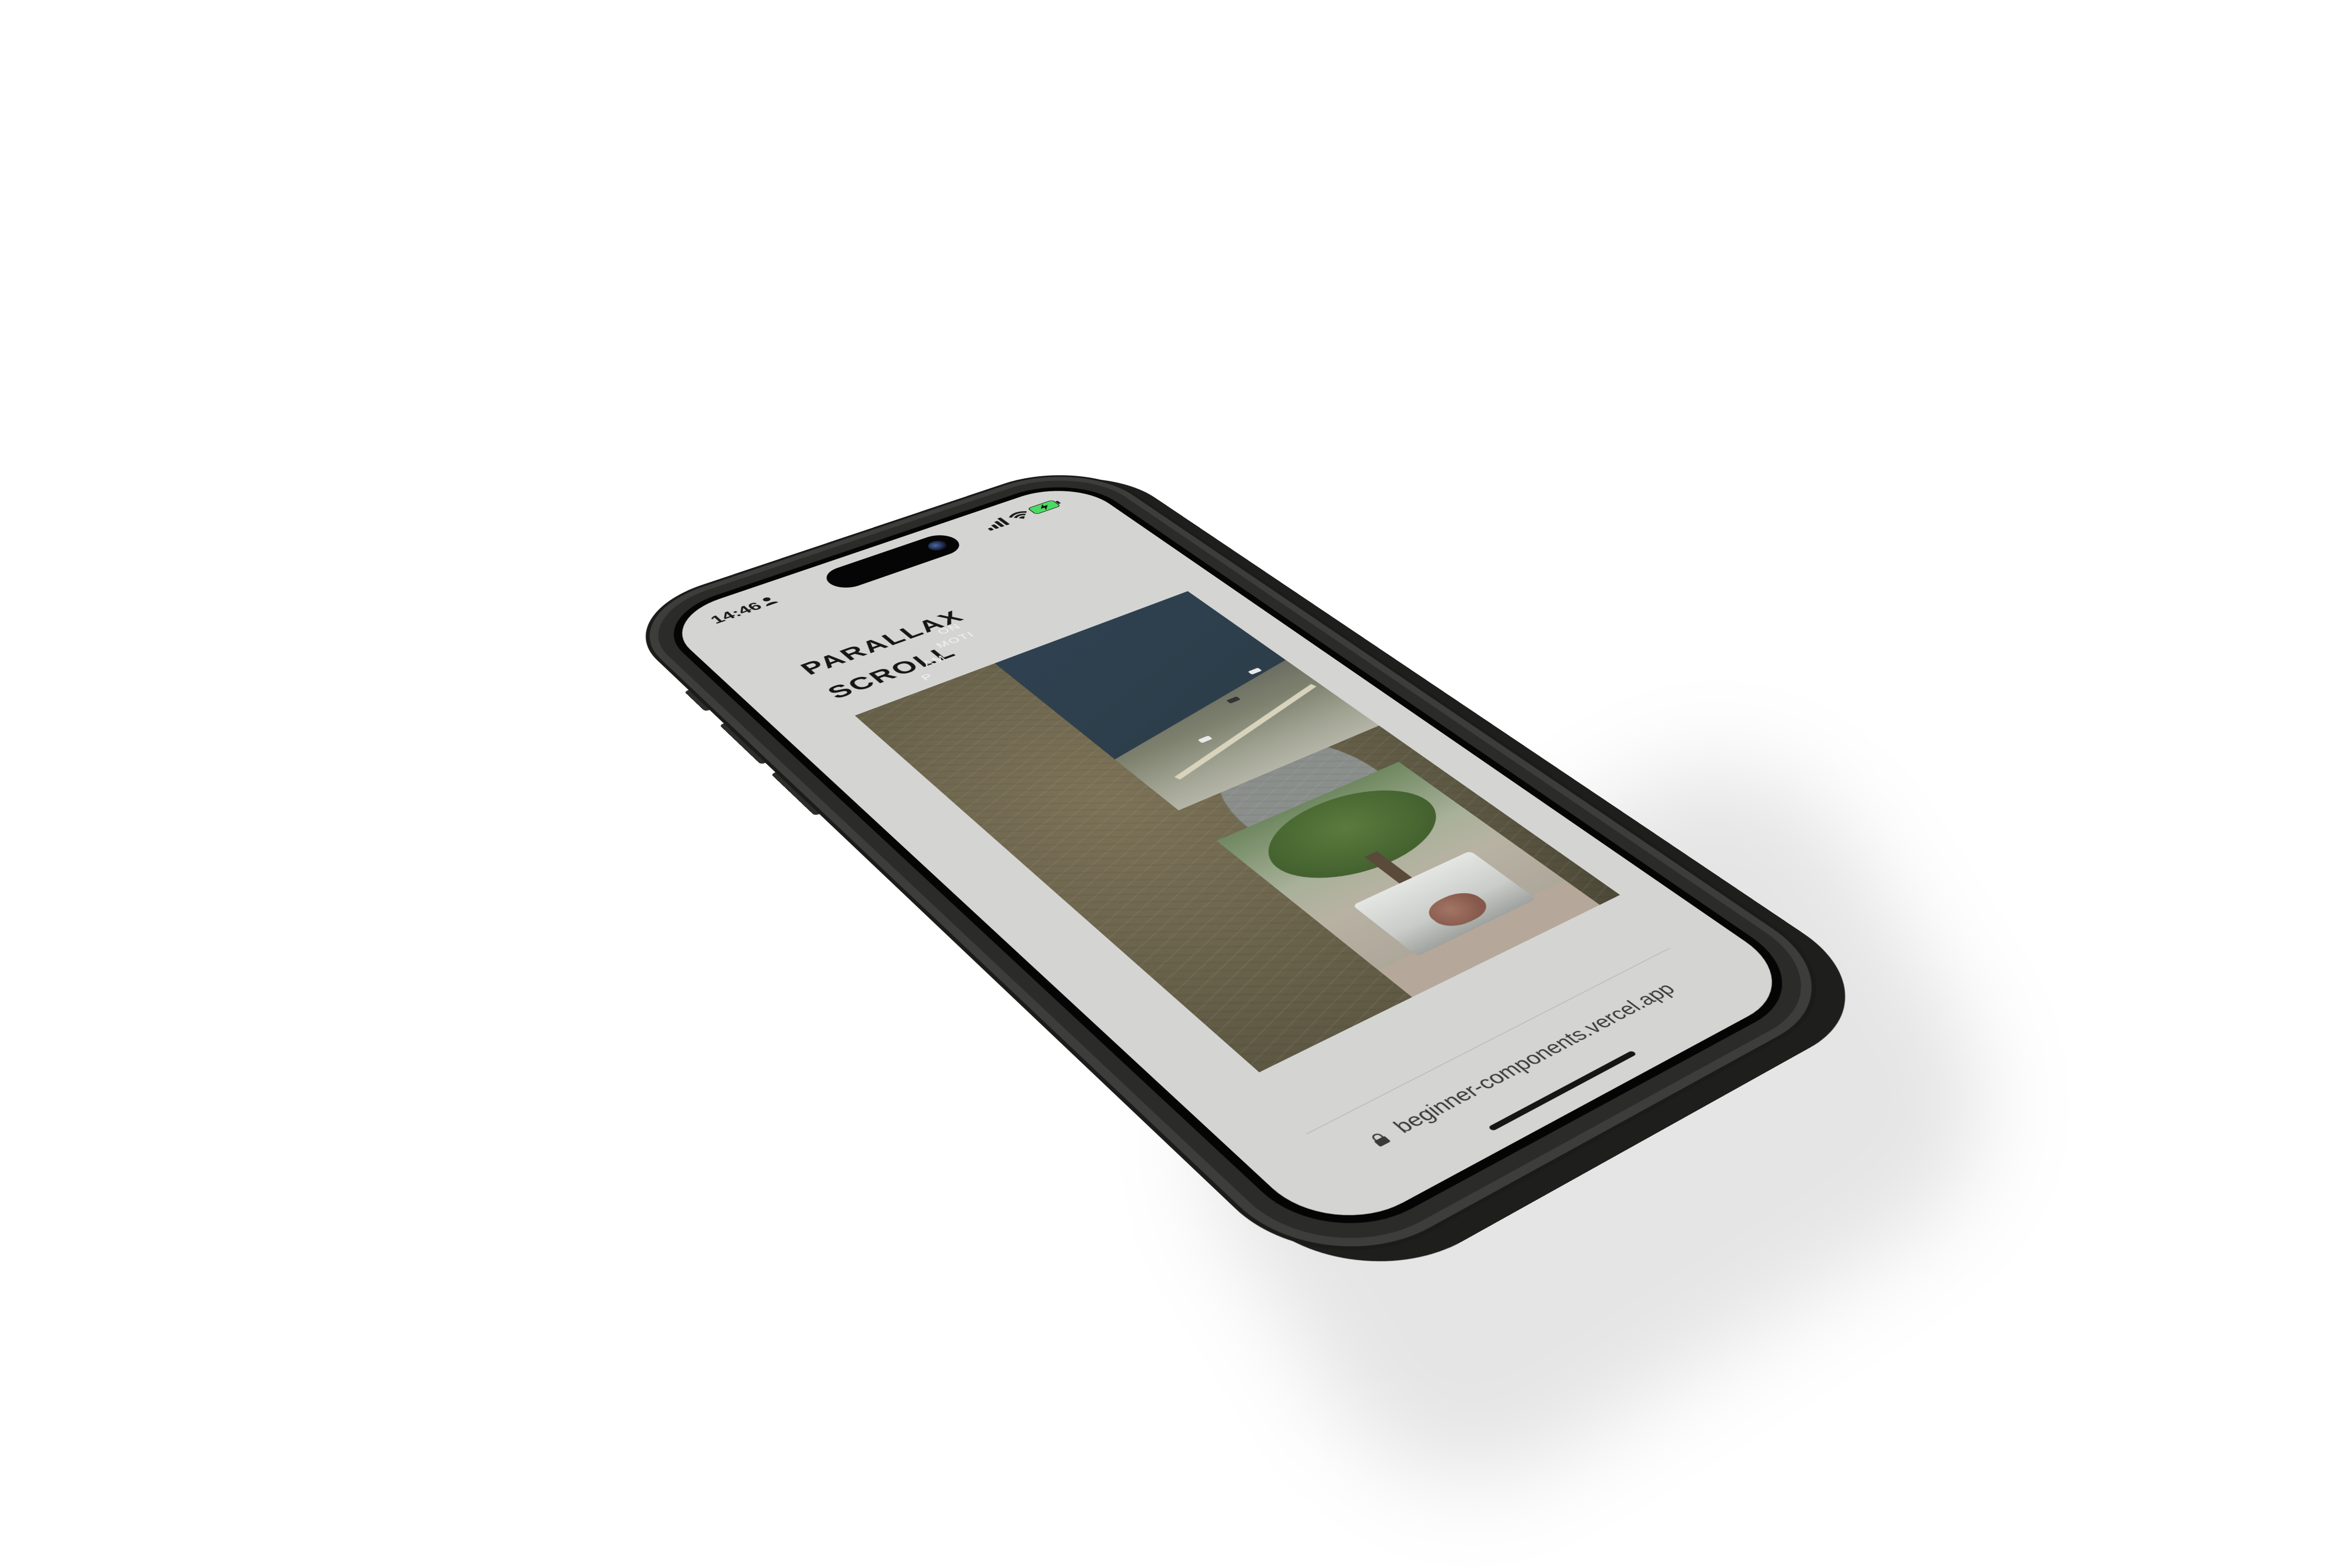 This screenshot has height=1568, width=2352. Describe the element at coordinates (770, 601) in the screenshot. I see `person-icon` at that location.